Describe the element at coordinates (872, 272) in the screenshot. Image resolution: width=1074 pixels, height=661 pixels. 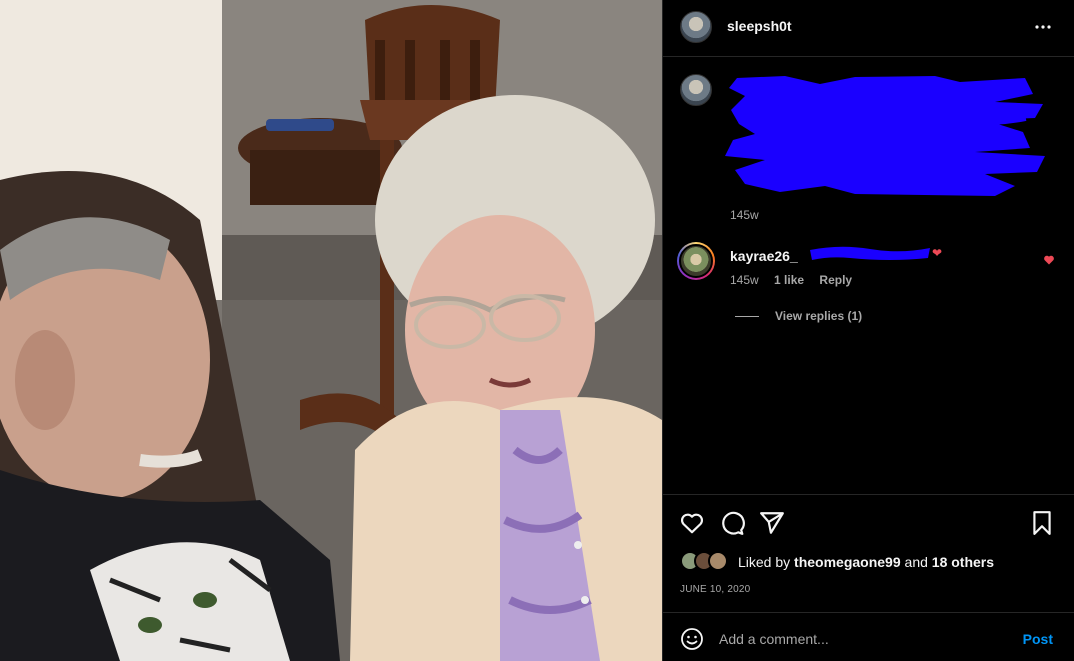
I see `comment-item: kayrae26_ ❤ 145w 1 like Reply` at that location.